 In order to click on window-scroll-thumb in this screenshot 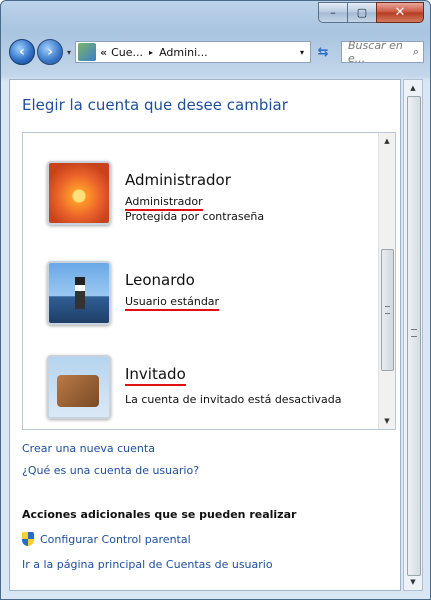, I will do `click(414, 336)`.